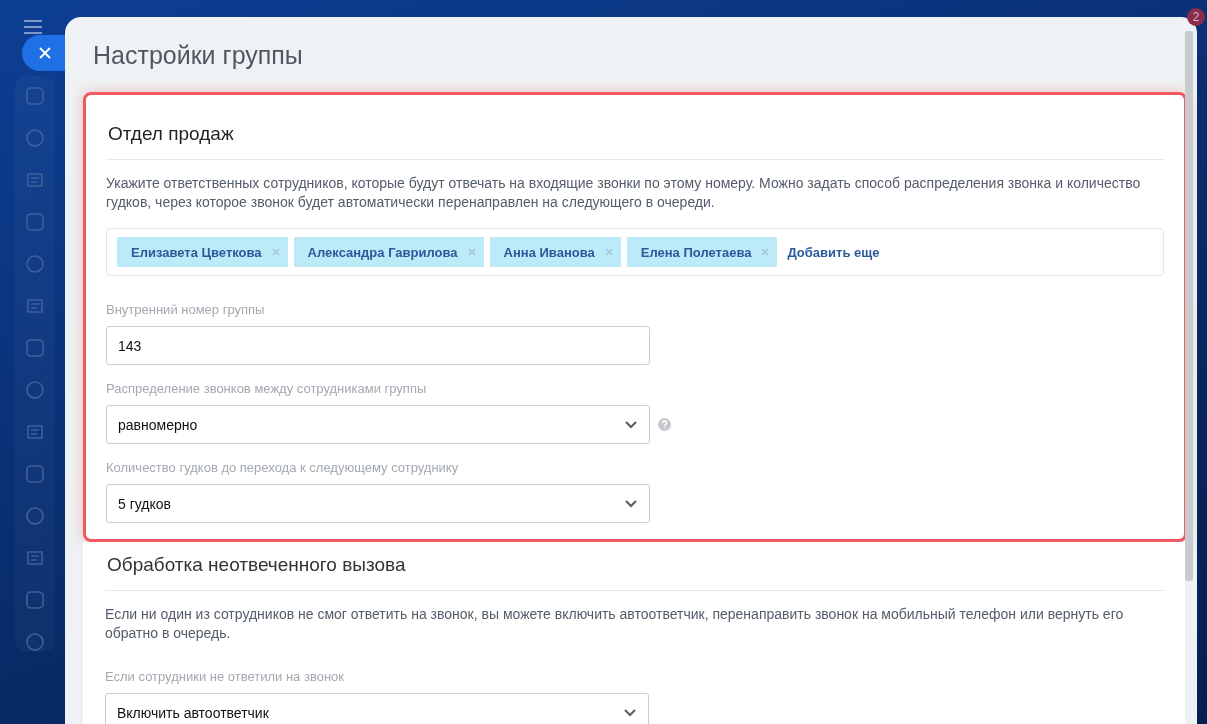  What do you see at coordinates (1189, 306) in the screenshot?
I see `scrollbar` at bounding box center [1189, 306].